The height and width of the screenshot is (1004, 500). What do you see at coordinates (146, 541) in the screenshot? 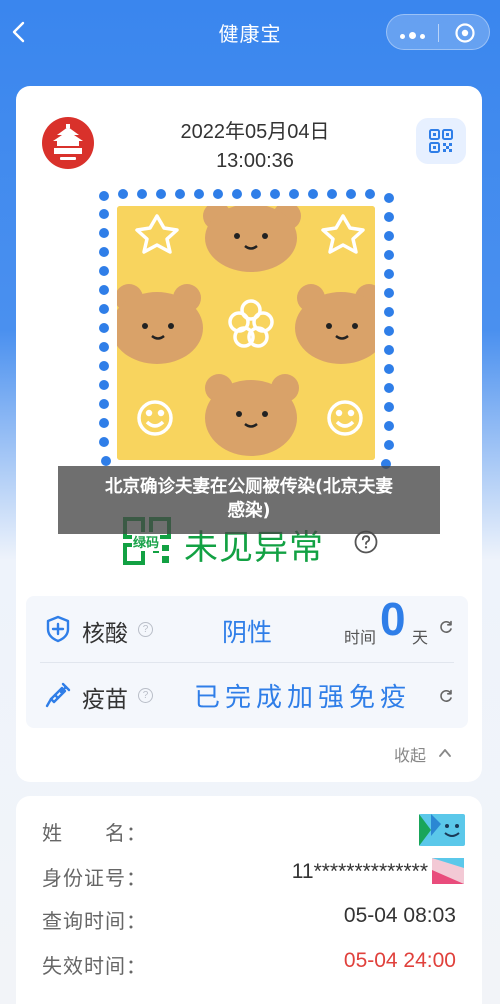
I see `green-code-label: 绿码` at bounding box center [146, 541].